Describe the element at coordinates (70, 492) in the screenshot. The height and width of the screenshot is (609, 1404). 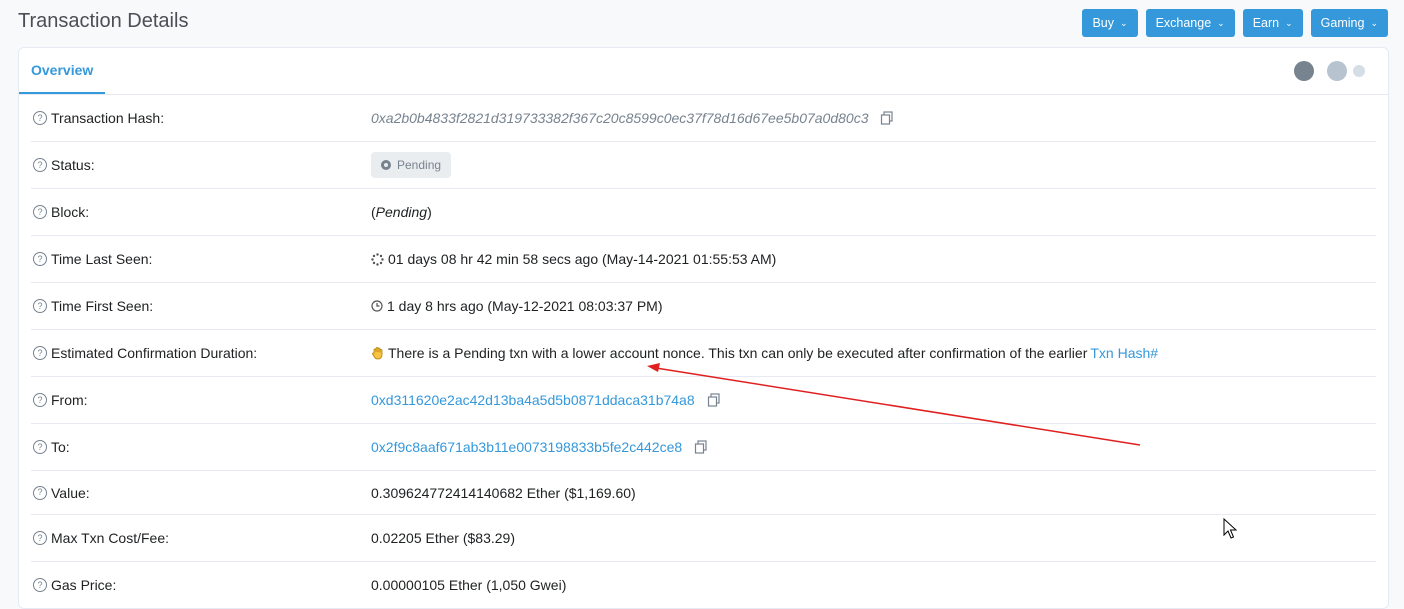
I see `row-label: Value:` at that location.